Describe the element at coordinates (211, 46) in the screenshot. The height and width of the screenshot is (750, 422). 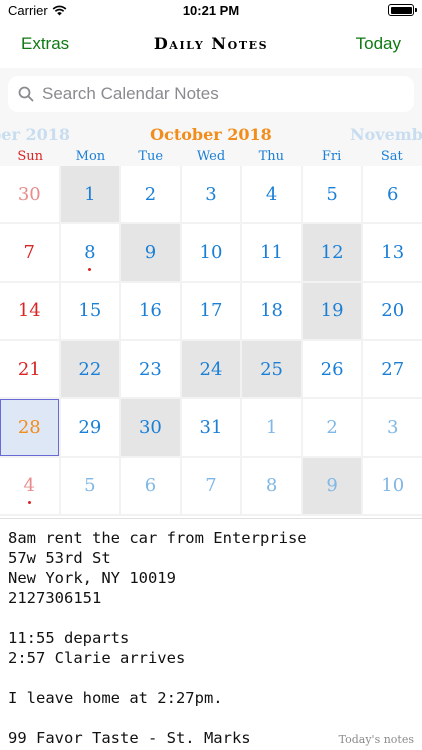
I see `nav-bar: Extras Daily Notes Today` at that location.